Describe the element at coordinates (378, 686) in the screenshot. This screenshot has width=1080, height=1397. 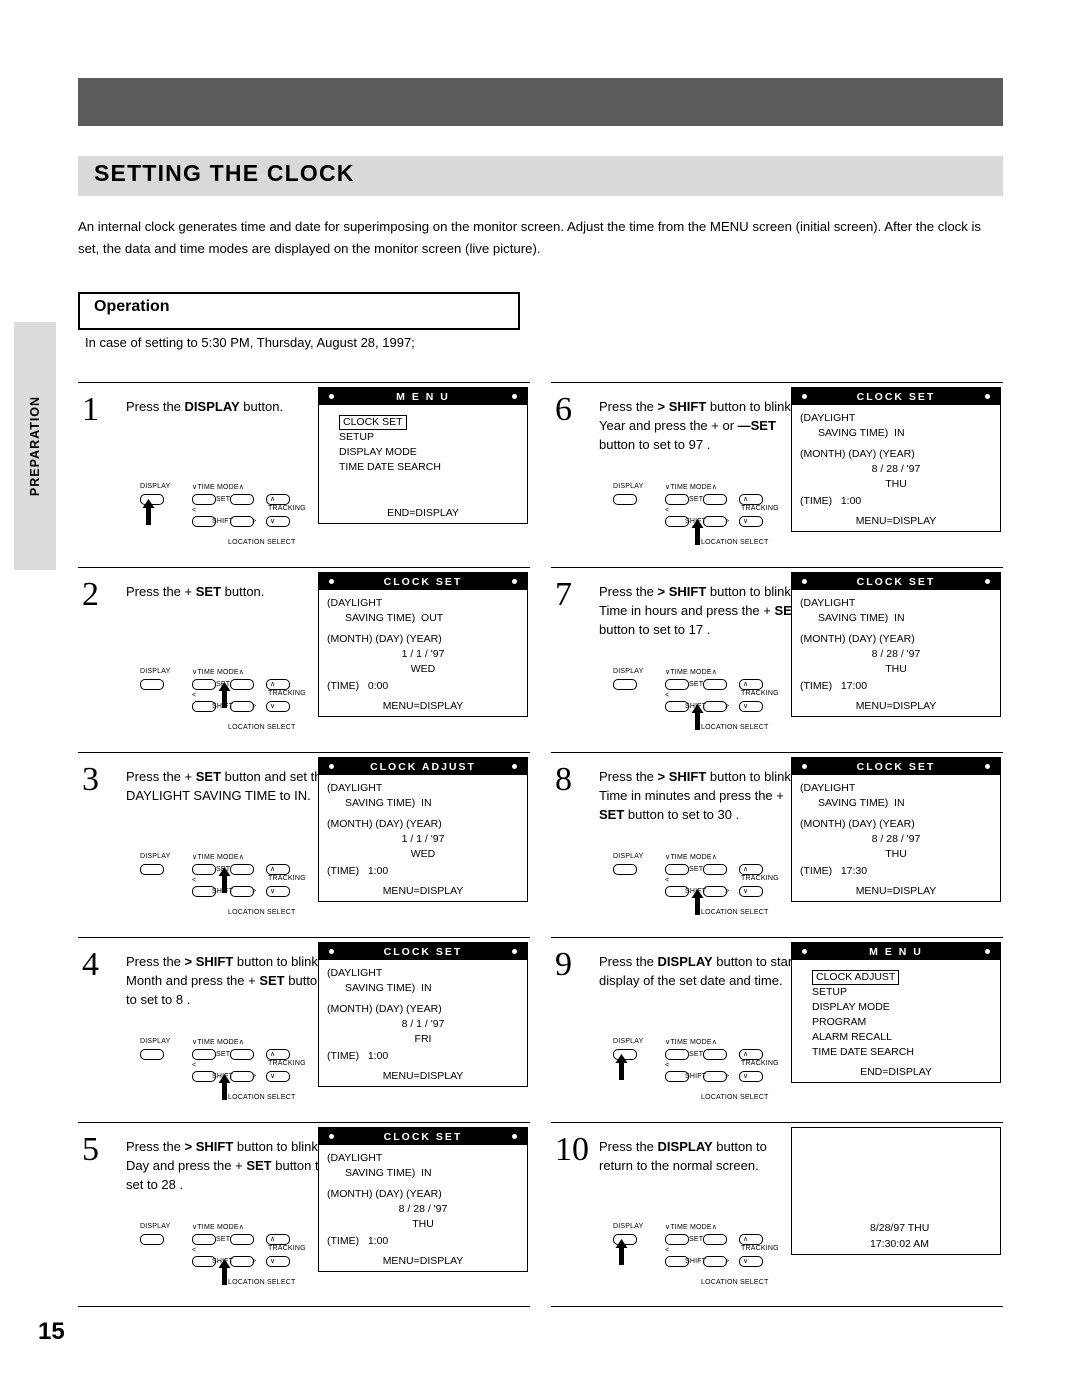
I see `time-value: 0:00` at that location.